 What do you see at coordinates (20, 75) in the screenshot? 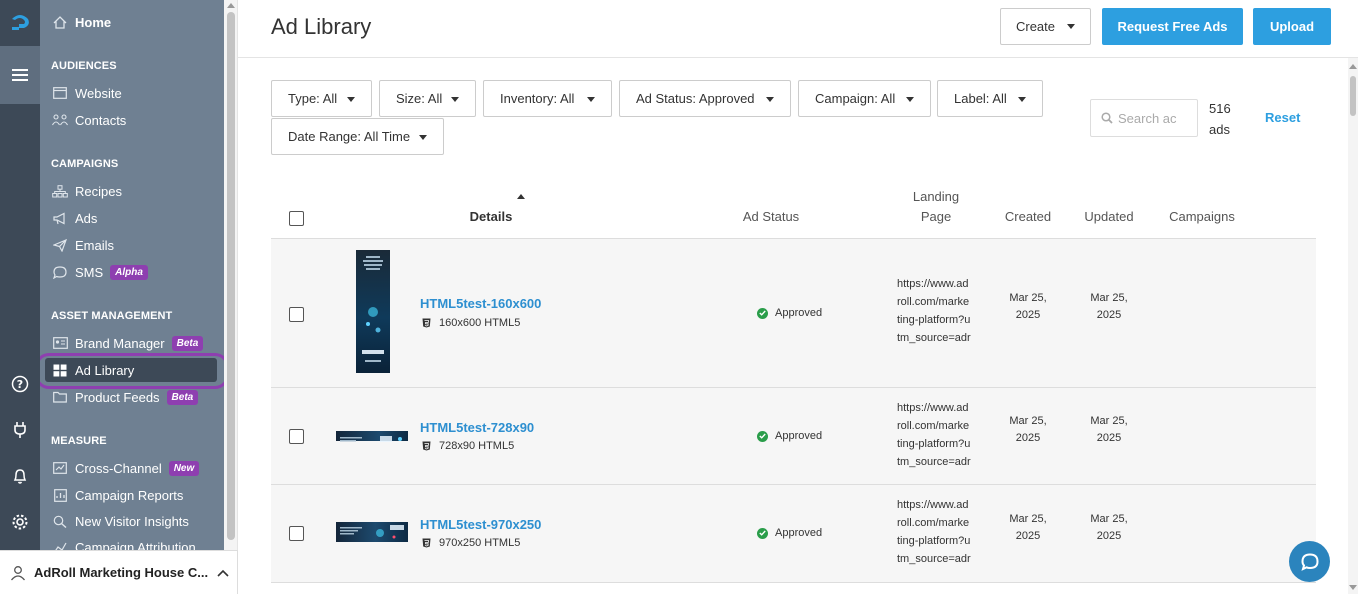
I see `menu-toggle-icon` at bounding box center [20, 75].